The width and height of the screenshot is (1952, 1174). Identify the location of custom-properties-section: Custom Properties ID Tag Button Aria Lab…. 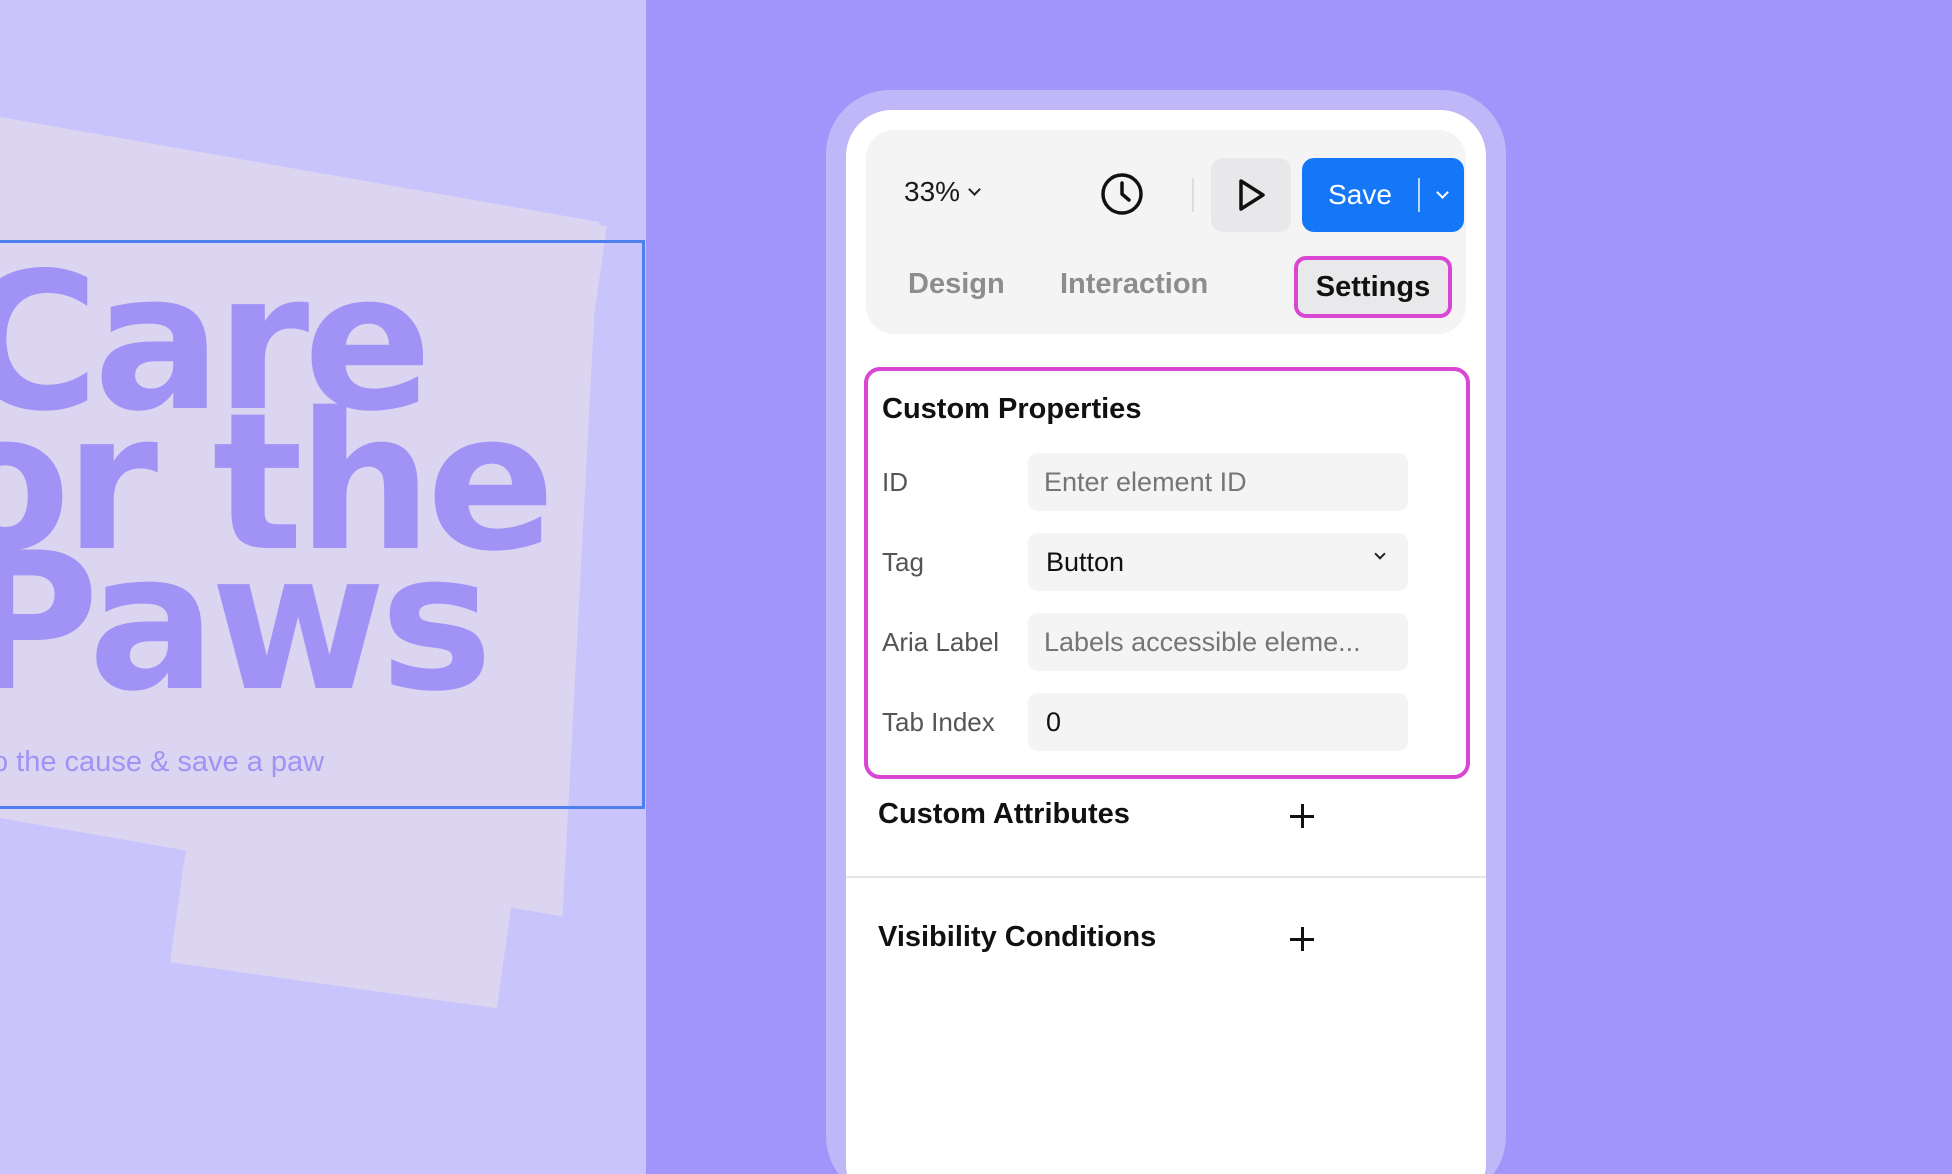
(1167, 573).